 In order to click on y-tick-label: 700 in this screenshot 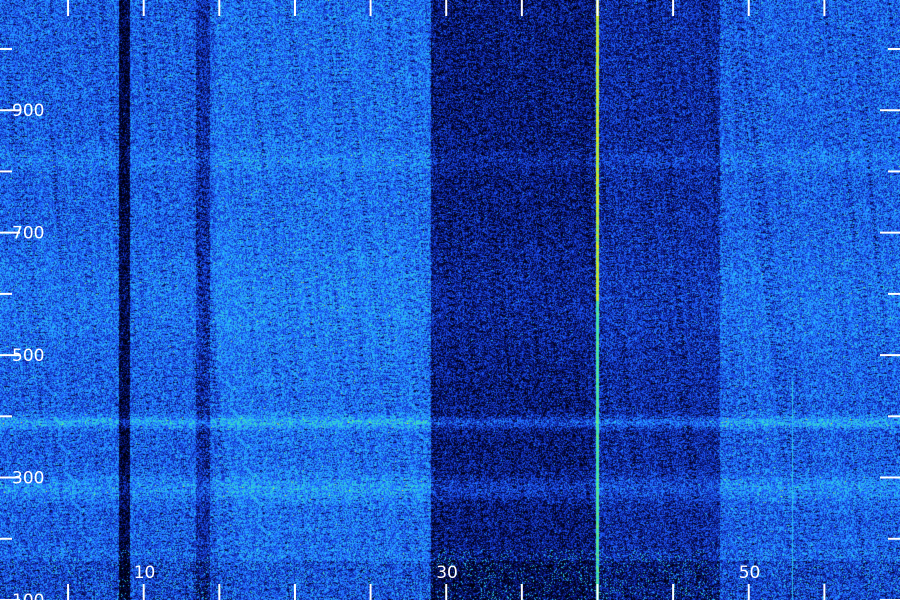, I will do `click(28, 234)`.